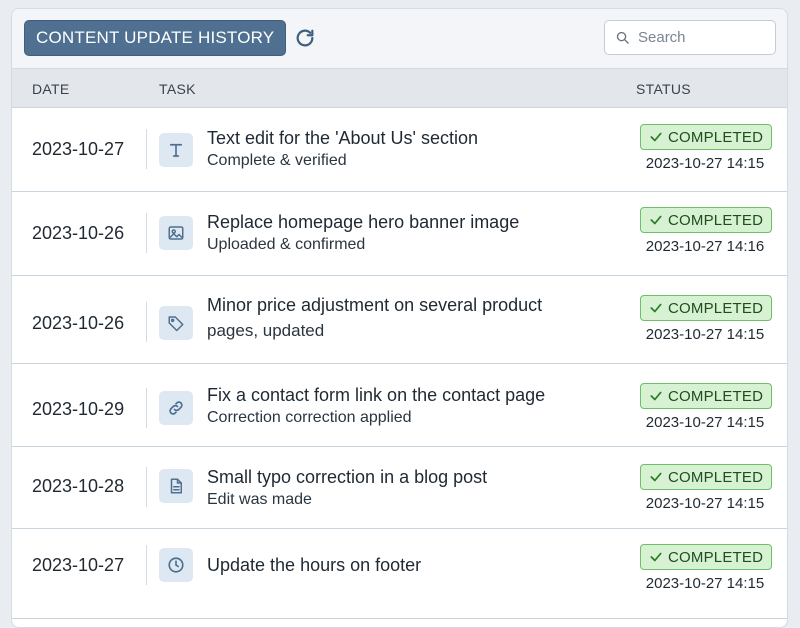 This screenshot has height=628, width=800. Describe the element at coordinates (266, 330) in the screenshot. I see `row-task-subtitle: pages, updated` at that location.